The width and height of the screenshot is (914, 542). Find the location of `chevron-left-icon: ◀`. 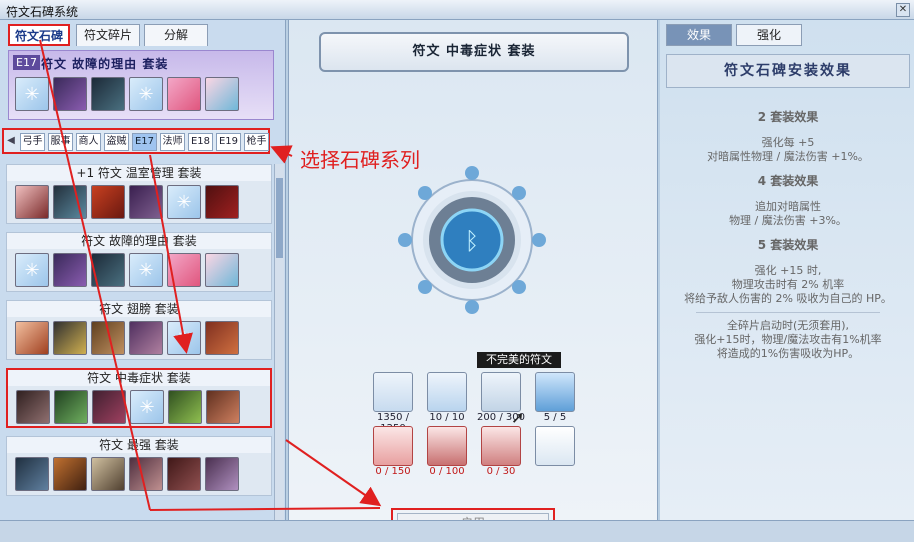

chevron-left-icon: ◀ is located at coordinates (11, 141).